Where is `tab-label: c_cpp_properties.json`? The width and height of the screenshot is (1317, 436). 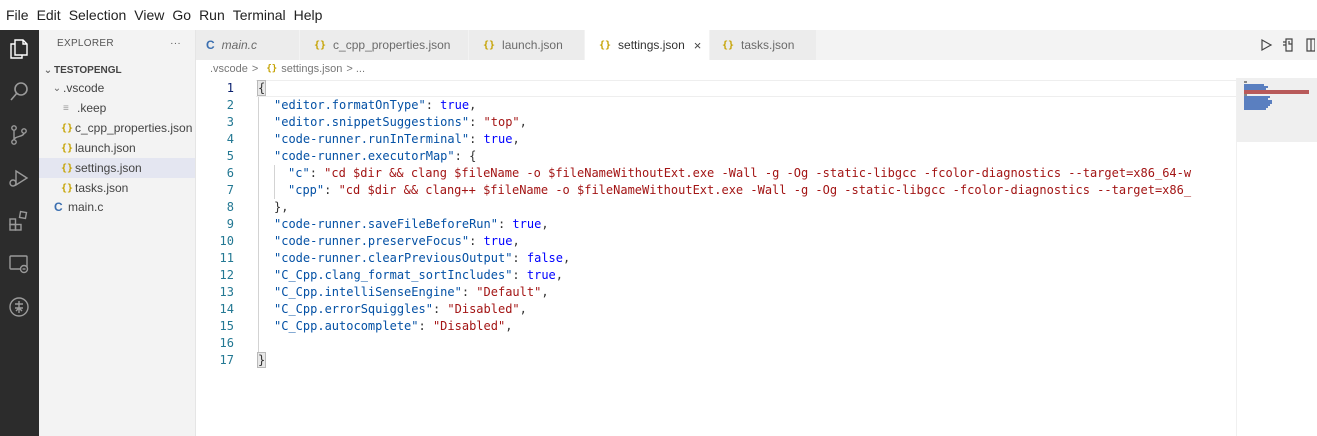
tab-label: c_cpp_properties.json is located at coordinates (392, 45).